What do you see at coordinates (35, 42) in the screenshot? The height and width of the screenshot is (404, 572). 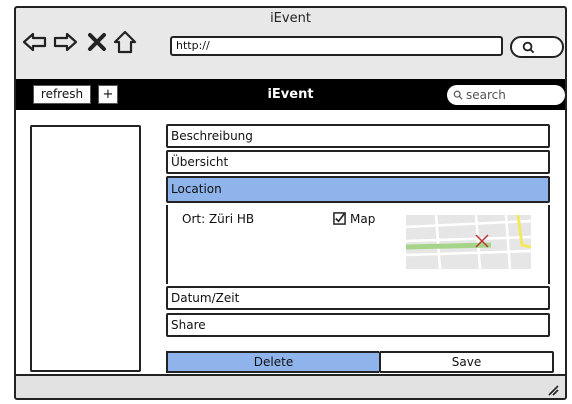 I see `back-arrow-icon` at bounding box center [35, 42].